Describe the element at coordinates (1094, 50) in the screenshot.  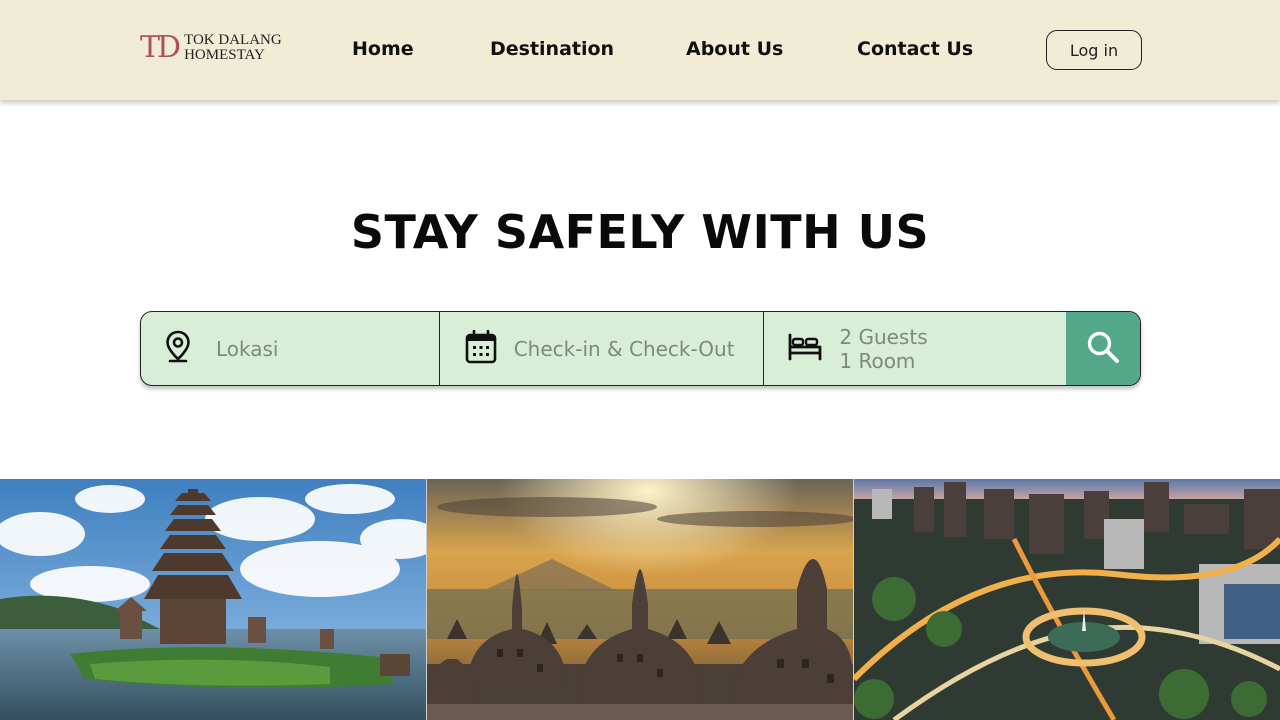
I see `login-button: Log in` at that location.